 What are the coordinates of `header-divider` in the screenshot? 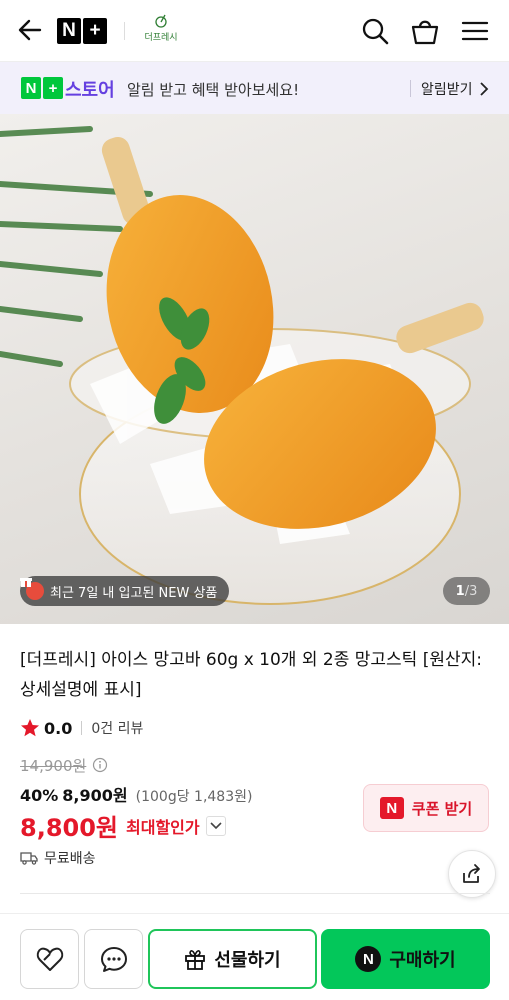 It's located at (124, 31).